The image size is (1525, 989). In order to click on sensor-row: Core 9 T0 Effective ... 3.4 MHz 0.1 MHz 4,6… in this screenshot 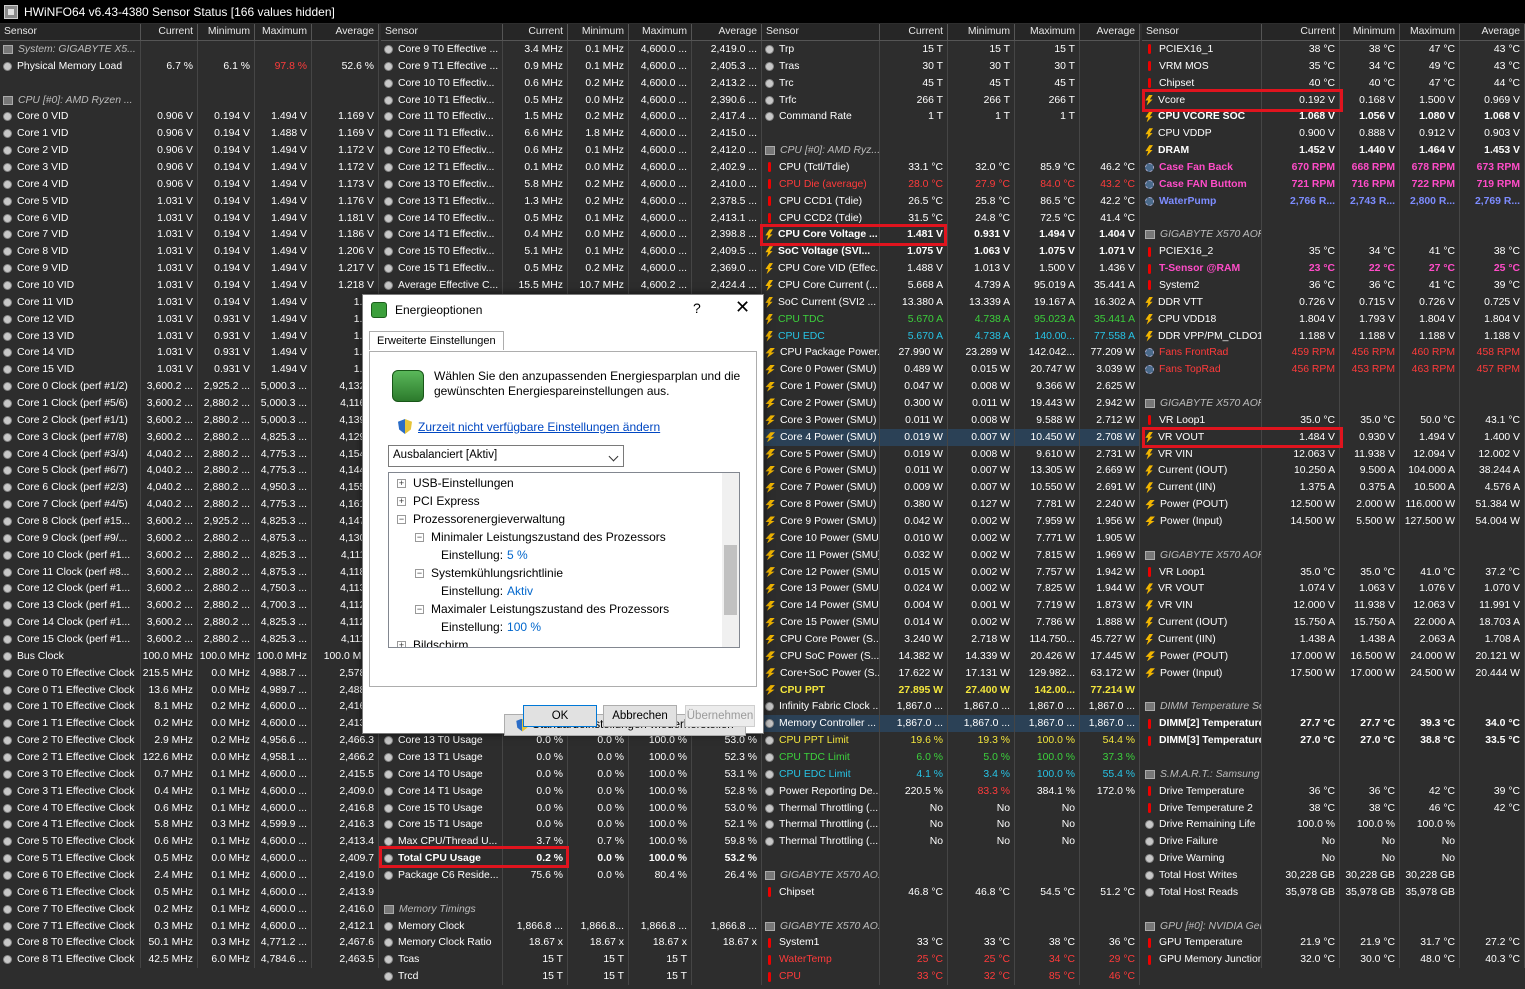, I will do `click(571, 49)`.